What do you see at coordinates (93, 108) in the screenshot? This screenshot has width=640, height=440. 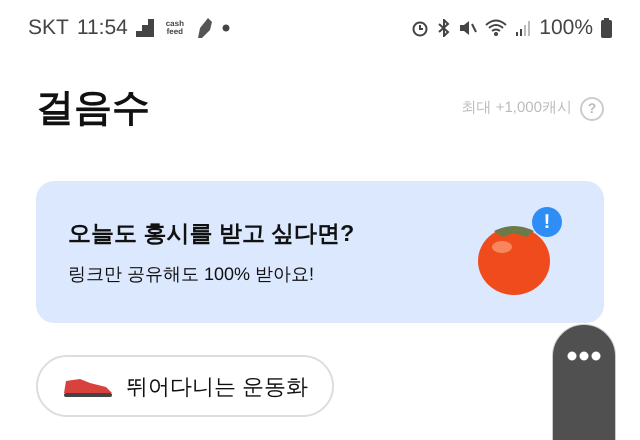 I see `page-title: 걸음수` at bounding box center [93, 108].